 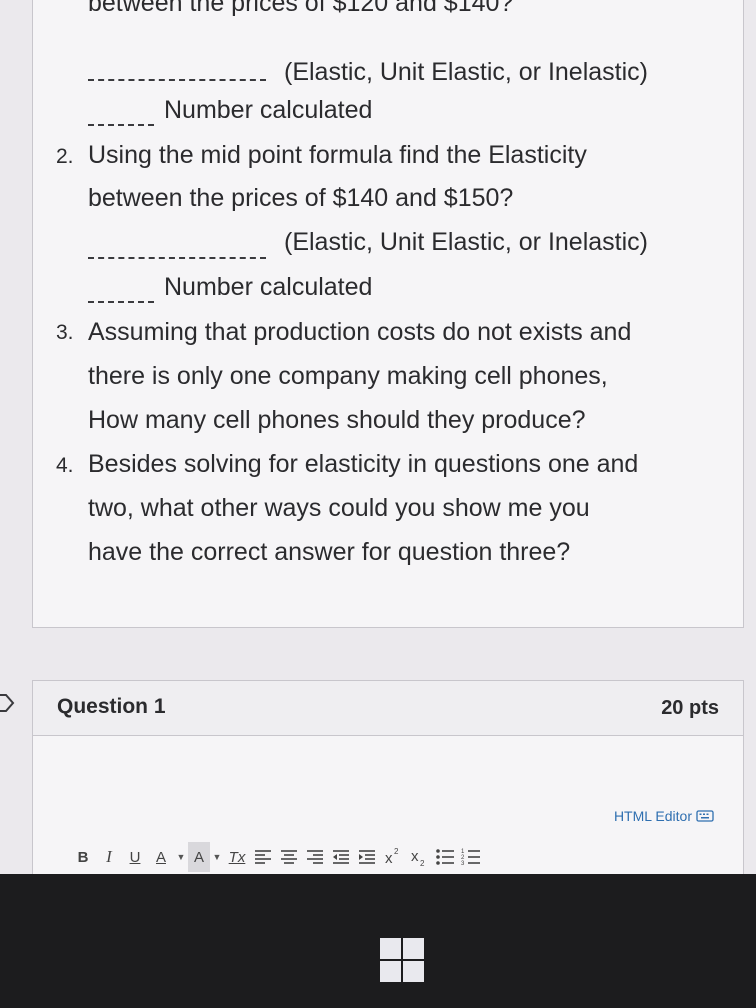 I want to click on background-color-dropdown-icon: ▼, so click(x=217, y=857).